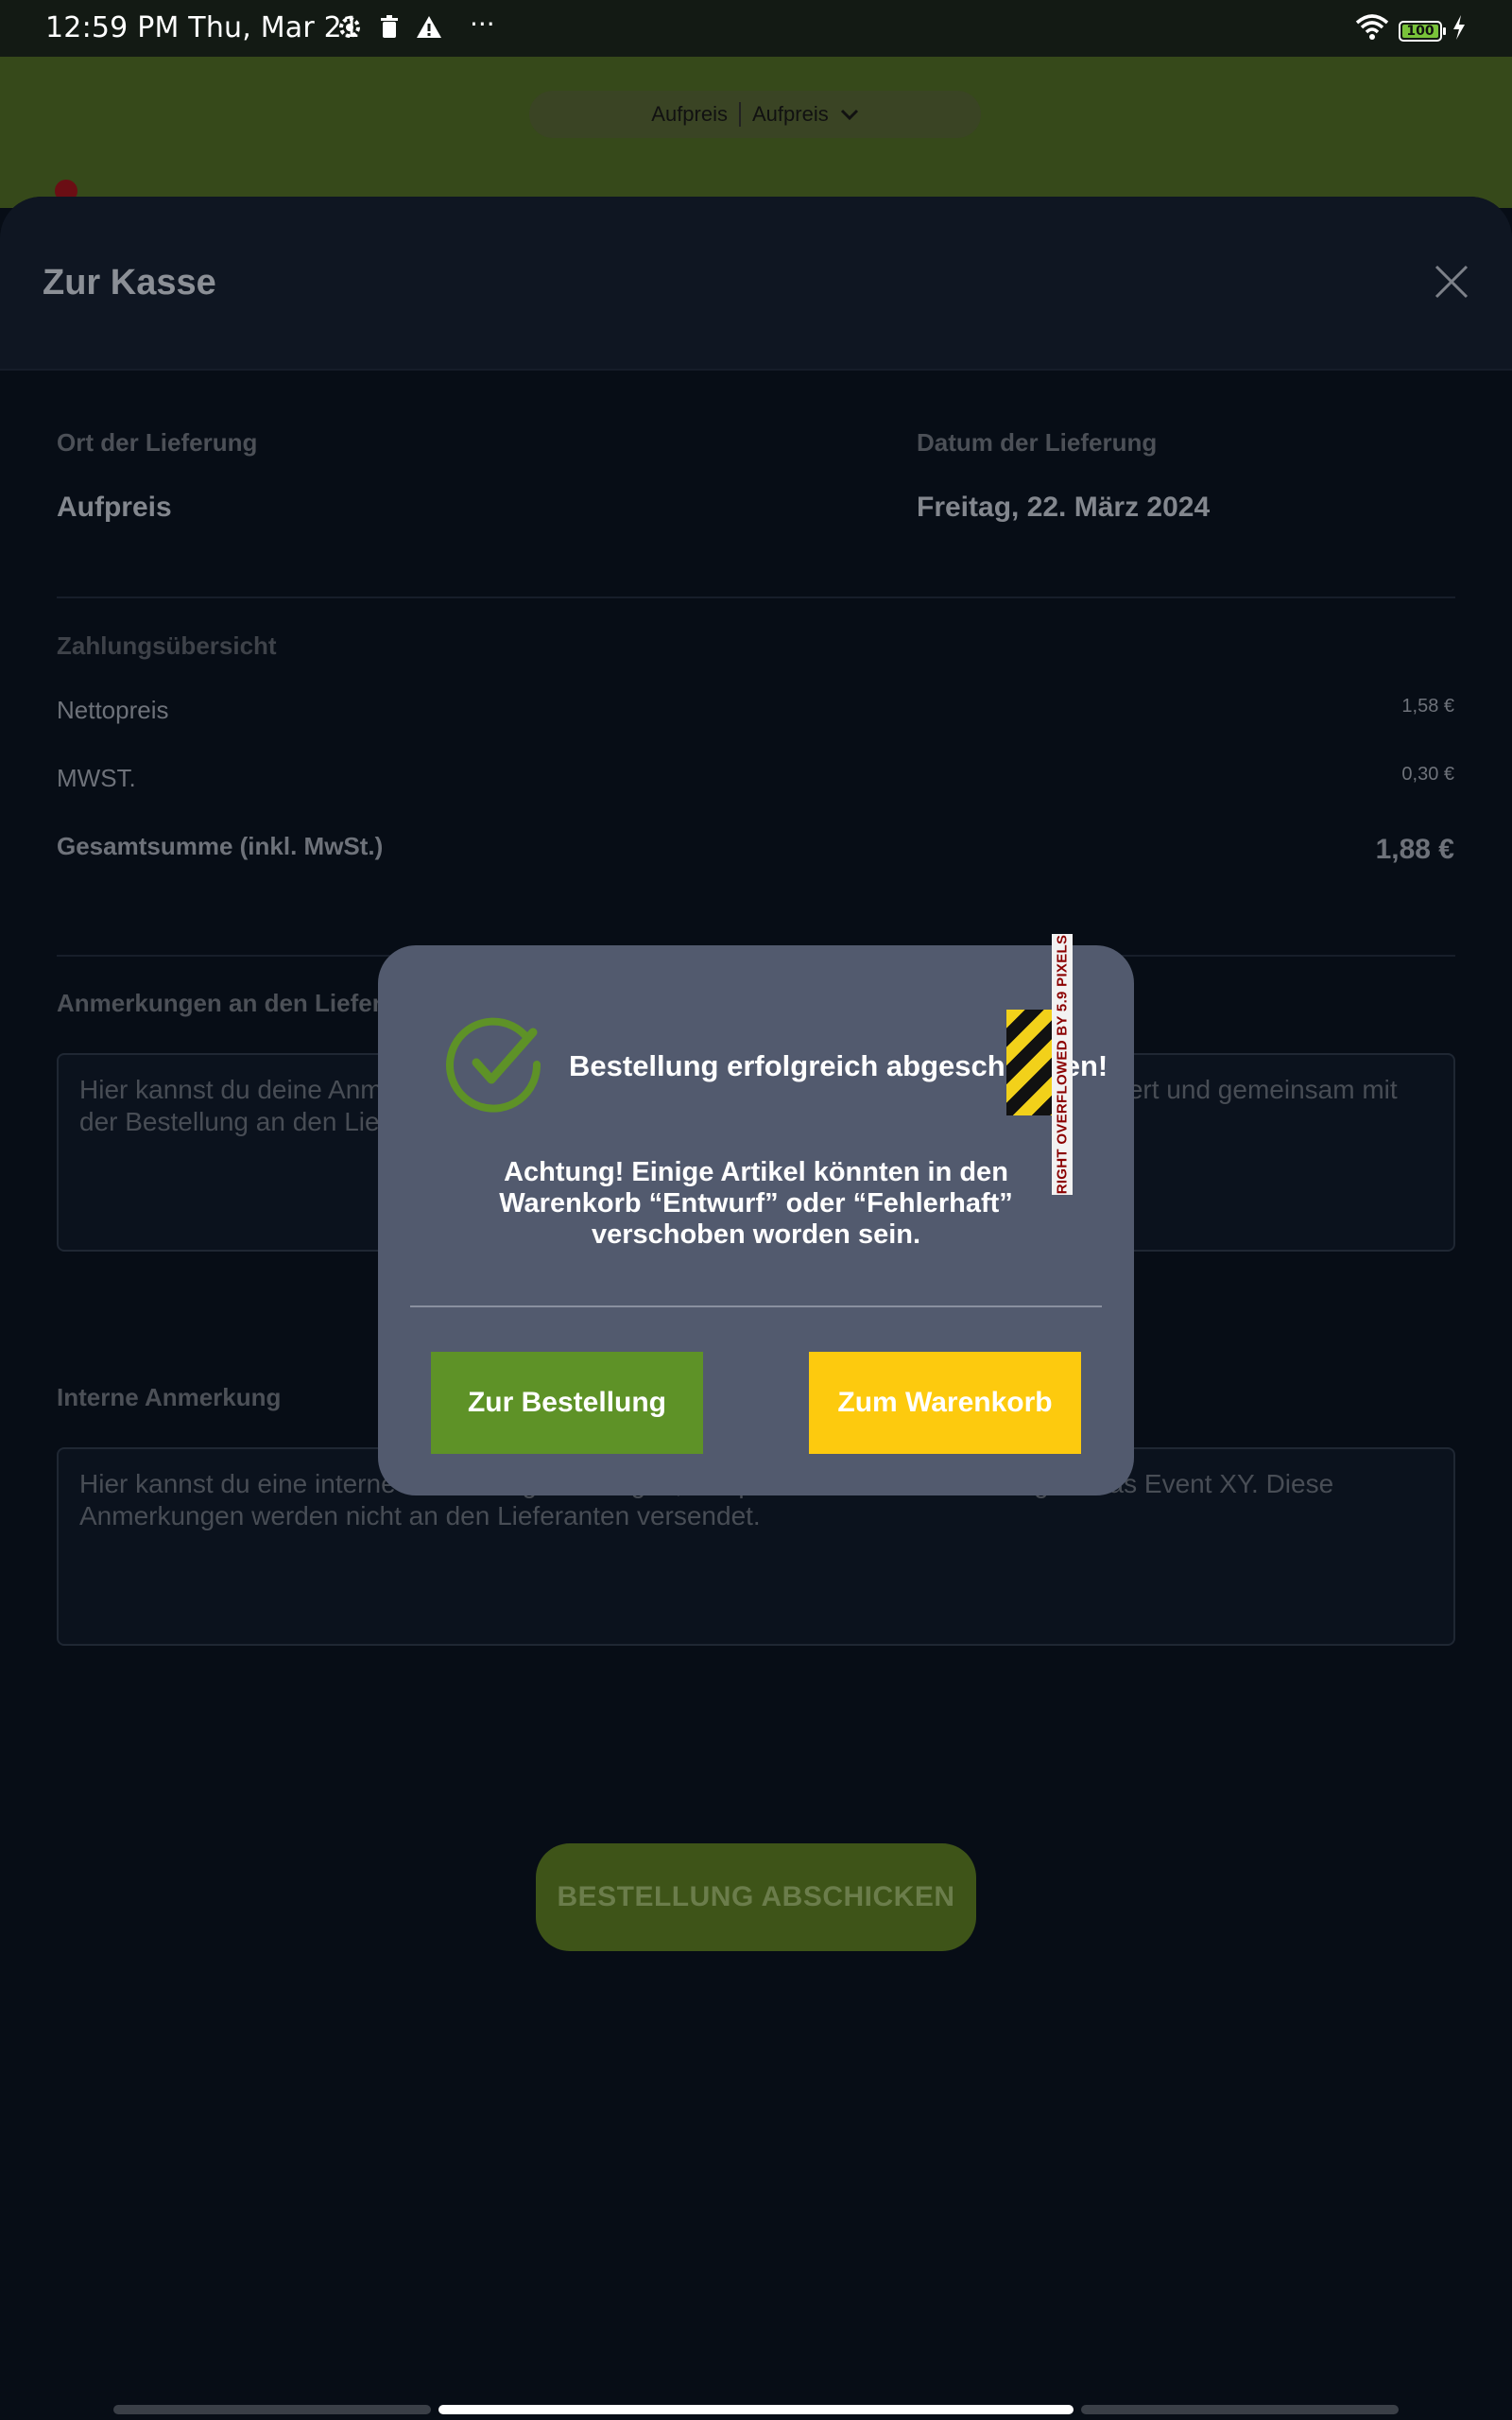 The height and width of the screenshot is (2420, 1512). What do you see at coordinates (740, 115) in the screenshot?
I see `location-separator` at bounding box center [740, 115].